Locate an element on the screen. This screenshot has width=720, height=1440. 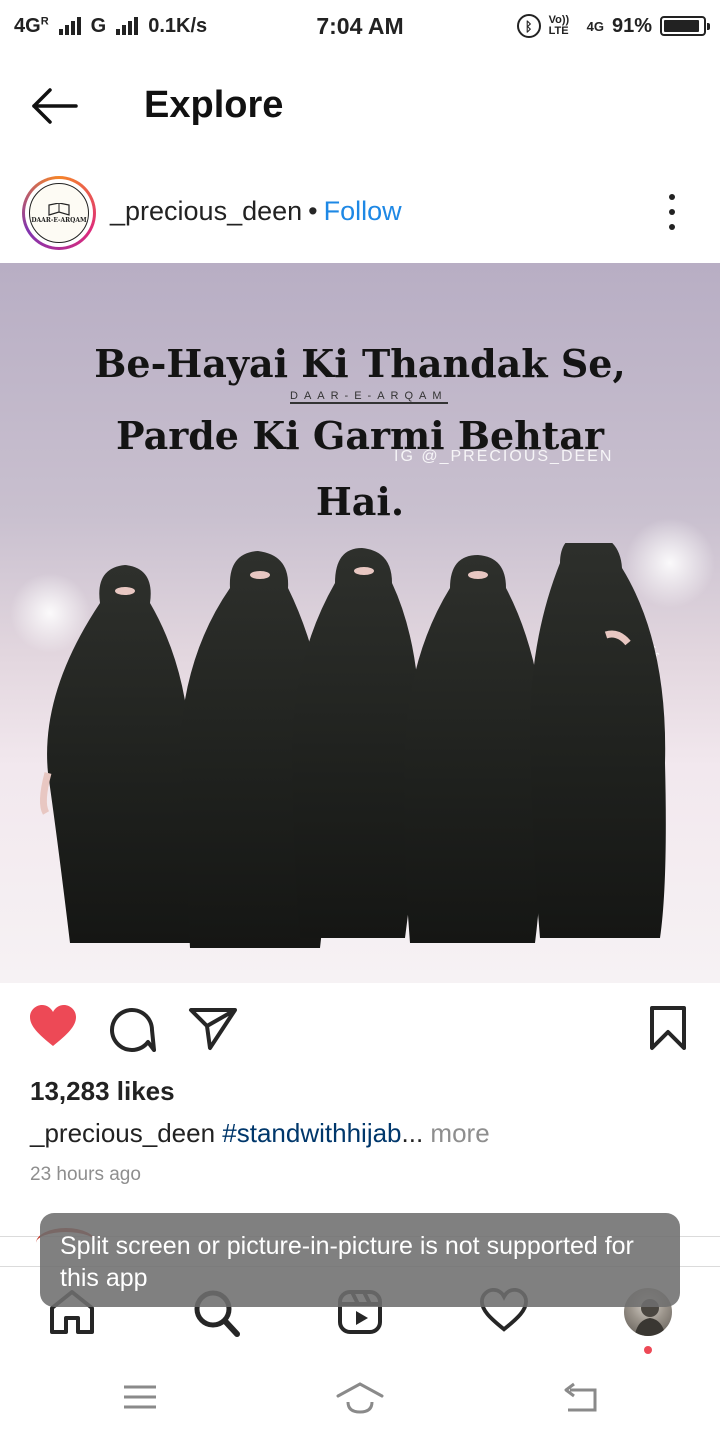
battery-percent: 91% is located at coordinates (631, 25).